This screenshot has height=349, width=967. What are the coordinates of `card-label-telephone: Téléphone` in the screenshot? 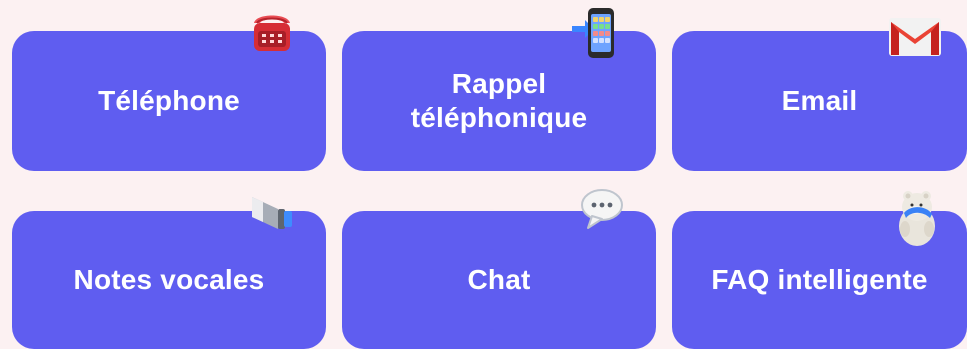 It's located at (169, 100).